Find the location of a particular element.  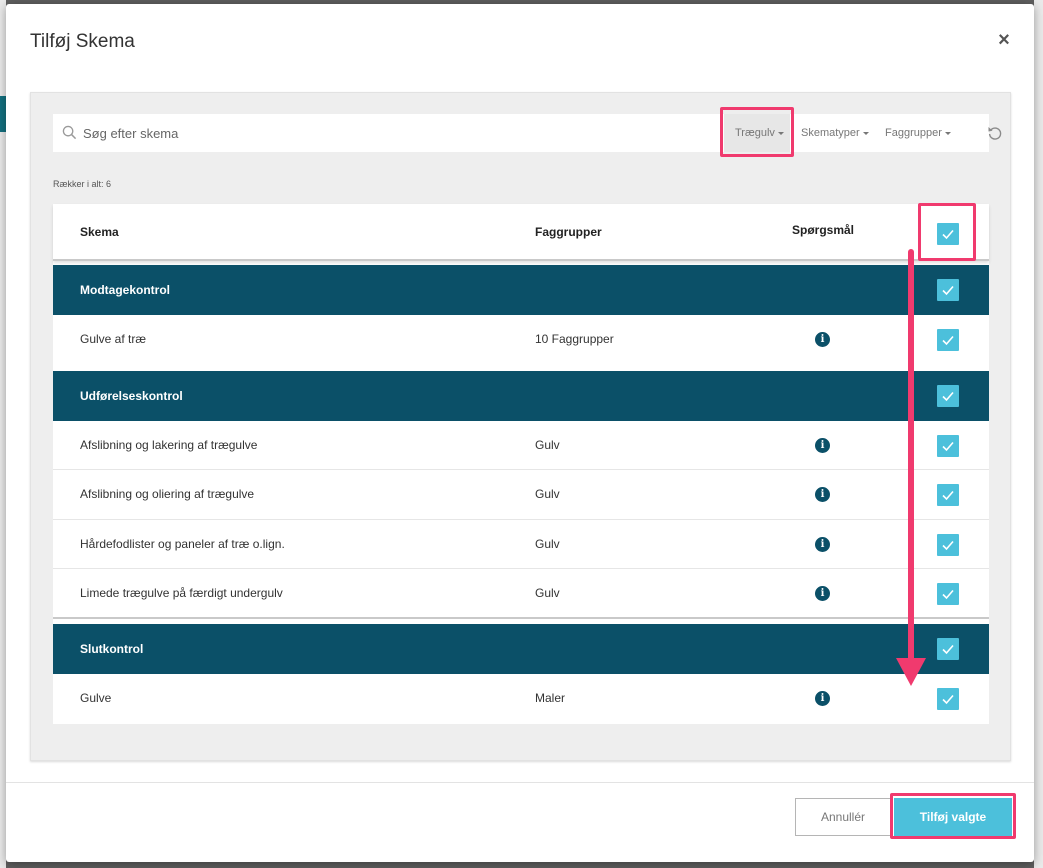

filter-label: Skematyper is located at coordinates (830, 133).